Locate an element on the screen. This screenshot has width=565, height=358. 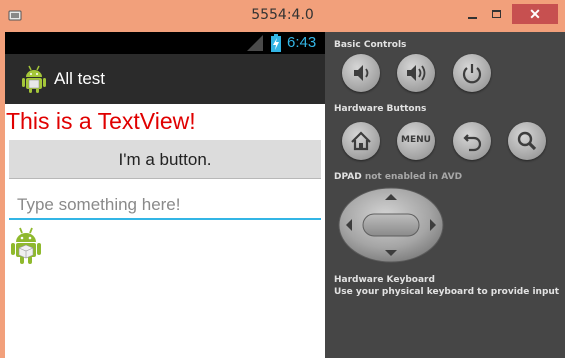
volume-down-button is located at coordinates (361, 73).